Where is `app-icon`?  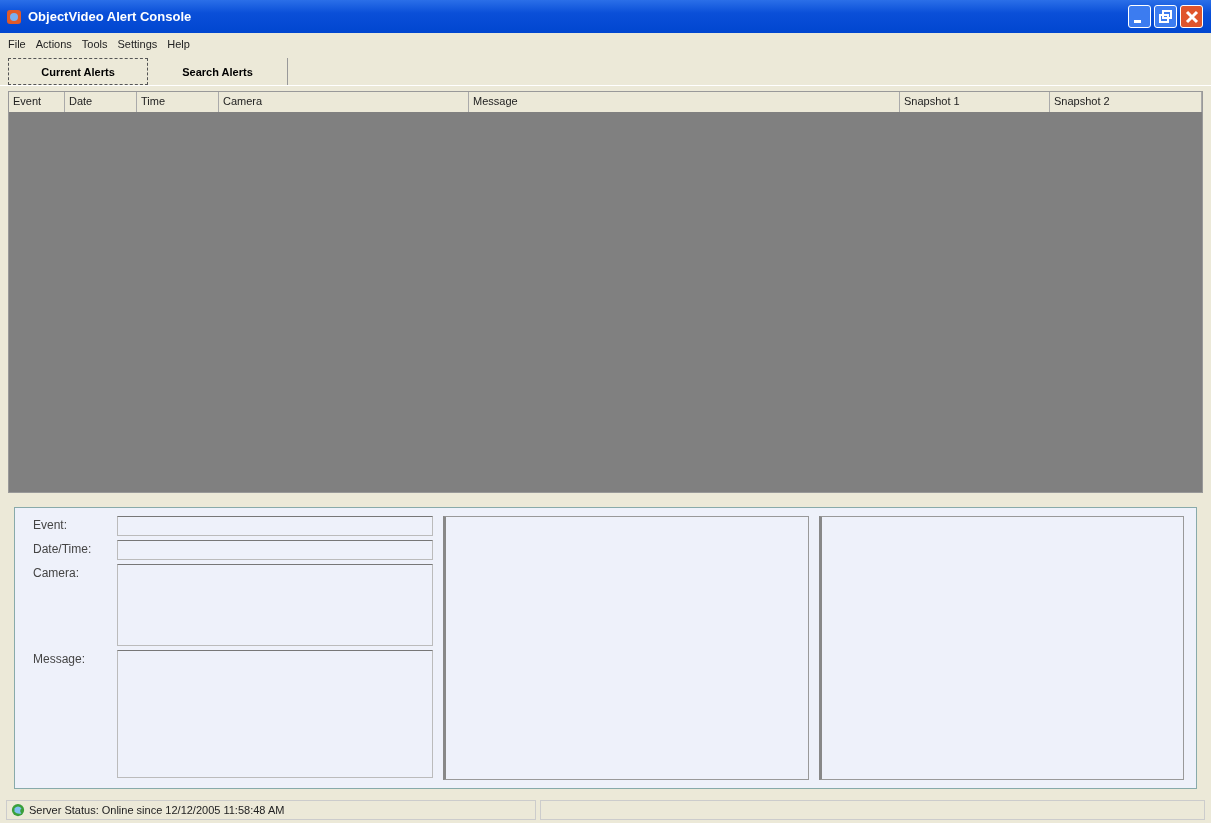
app-icon is located at coordinates (14, 16).